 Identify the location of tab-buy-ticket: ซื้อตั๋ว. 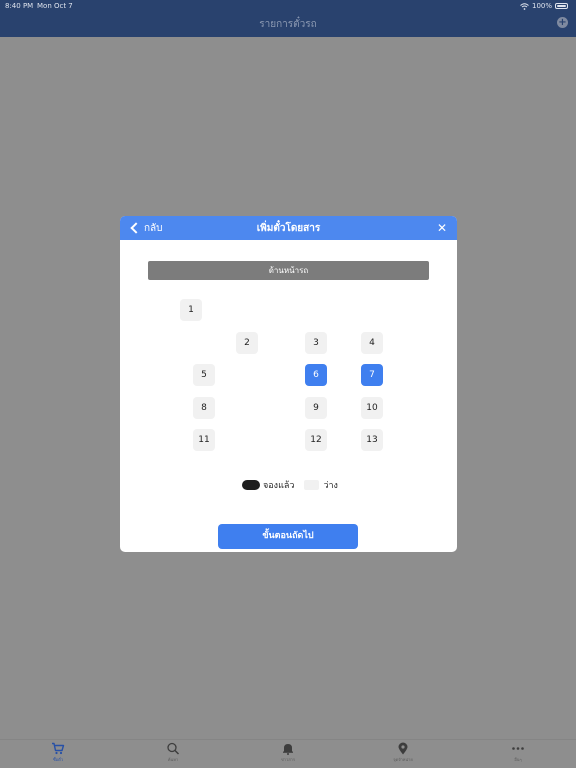
(58, 755).